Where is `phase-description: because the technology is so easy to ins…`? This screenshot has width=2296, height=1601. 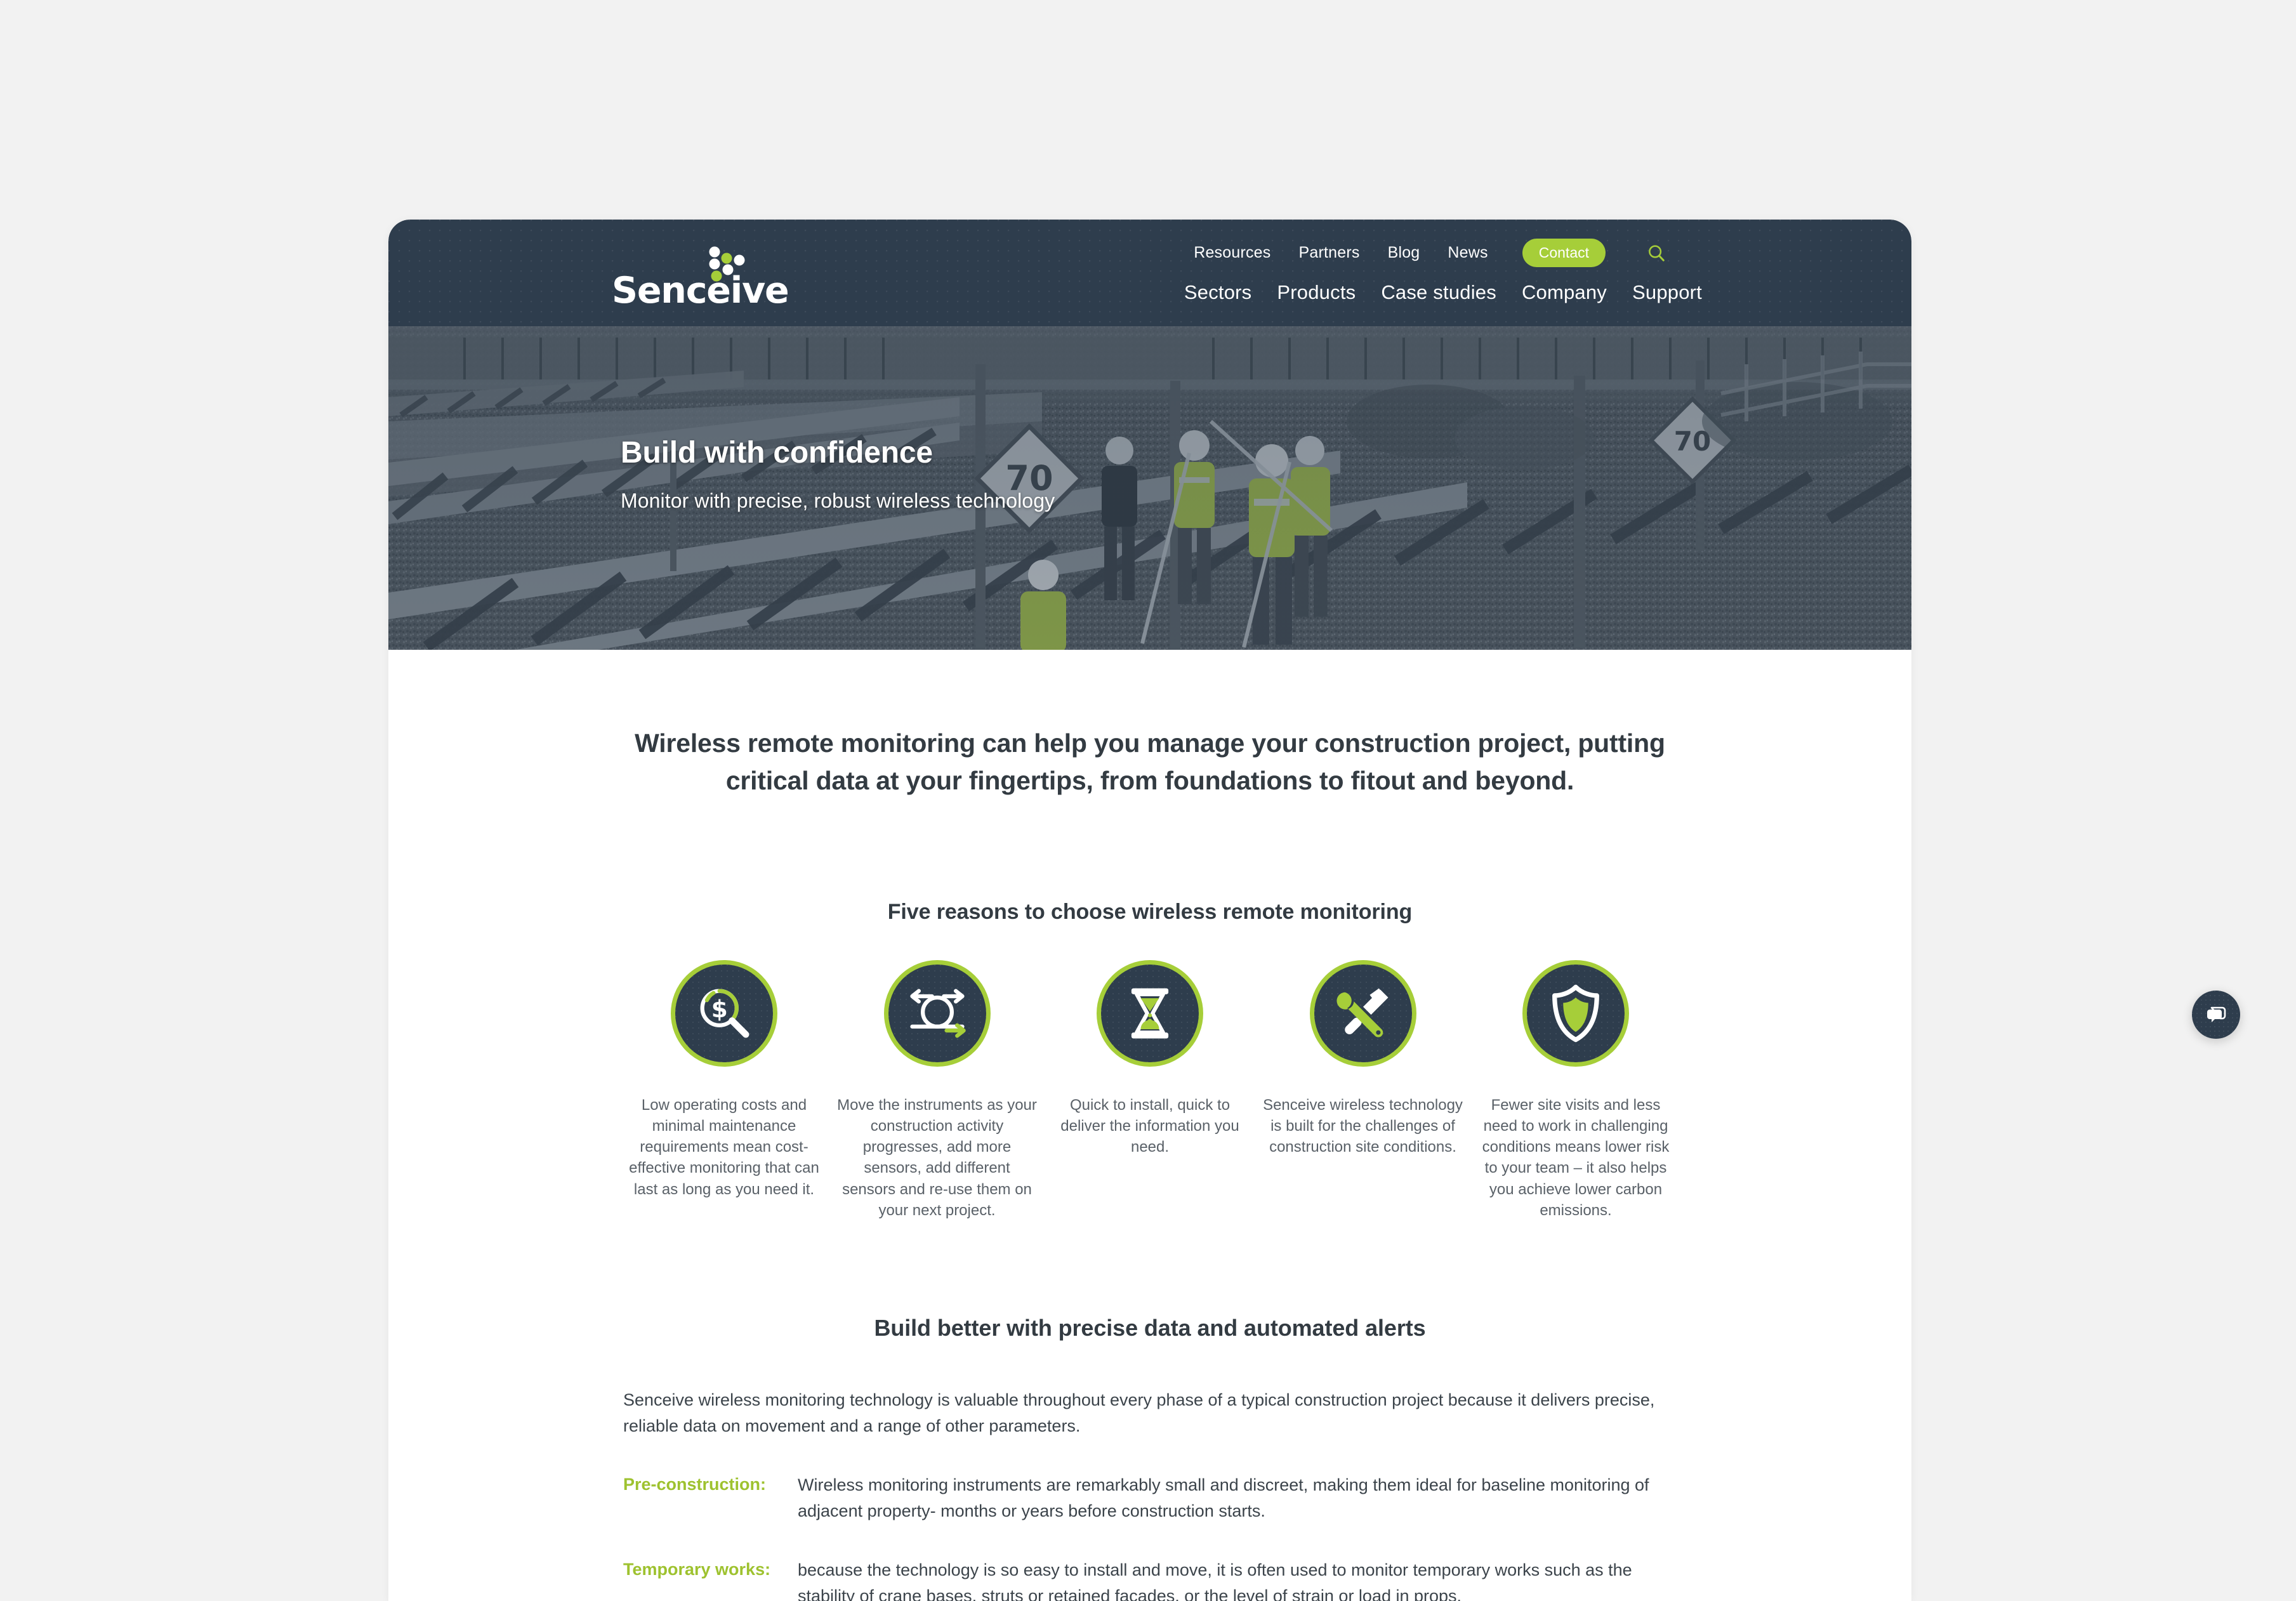
phase-description: because the technology is so easy to ins… is located at coordinates (1215, 1580).